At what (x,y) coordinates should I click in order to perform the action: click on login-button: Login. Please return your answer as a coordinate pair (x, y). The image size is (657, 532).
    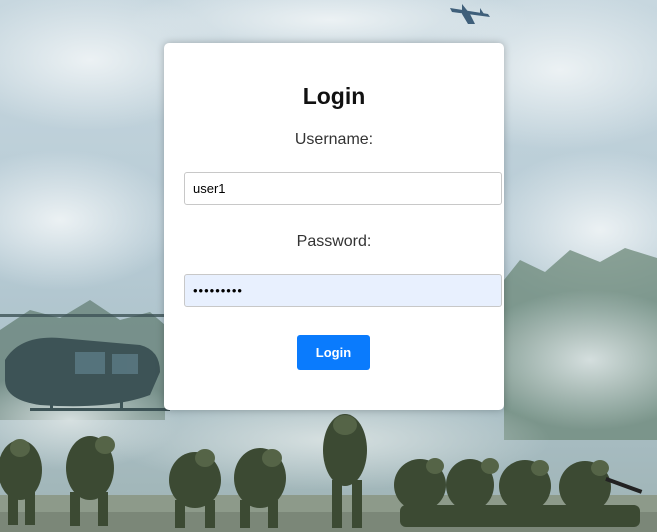
    Looking at the image, I should click on (333, 352).